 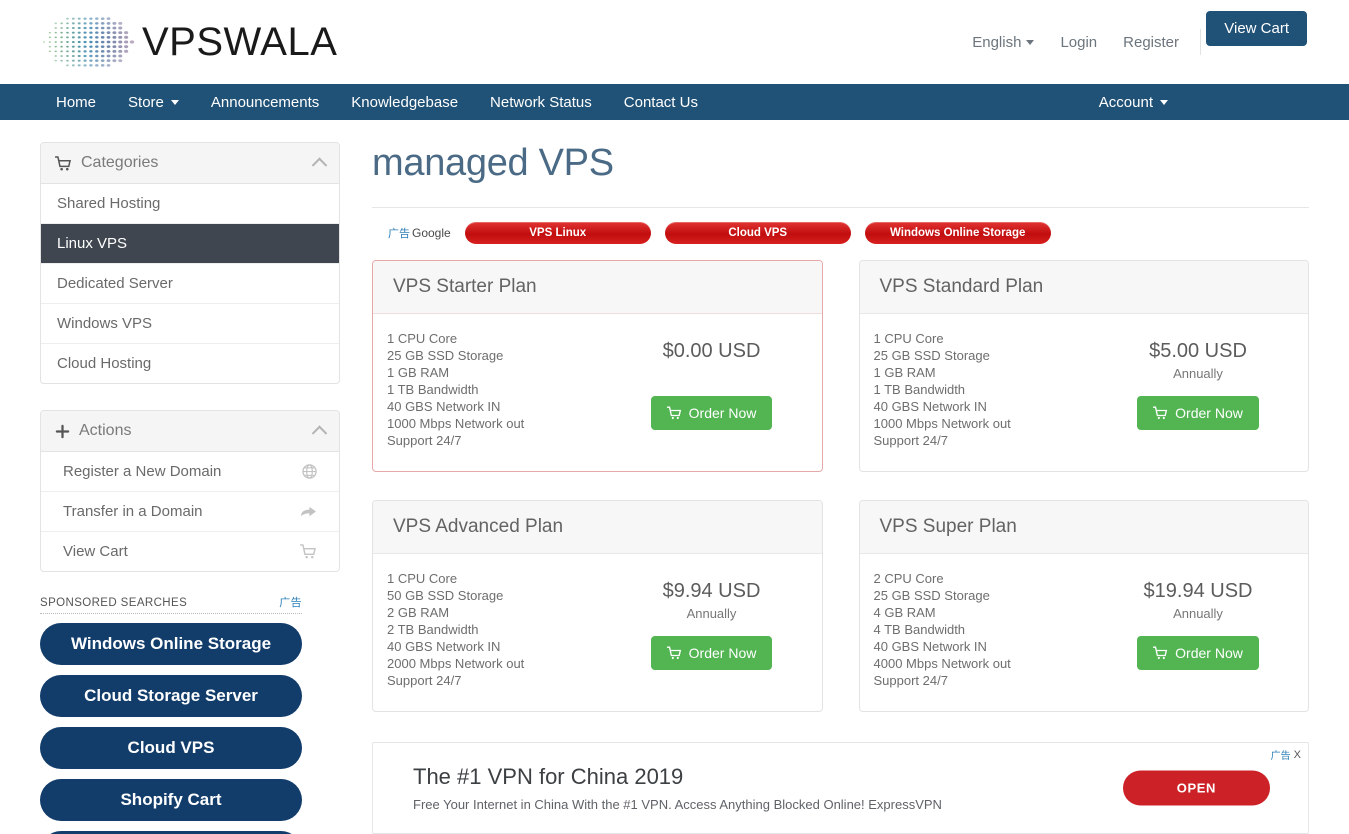 What do you see at coordinates (171, 644) in the screenshot?
I see `sponsored-button-windows-online-storage: Windows Online Storage` at bounding box center [171, 644].